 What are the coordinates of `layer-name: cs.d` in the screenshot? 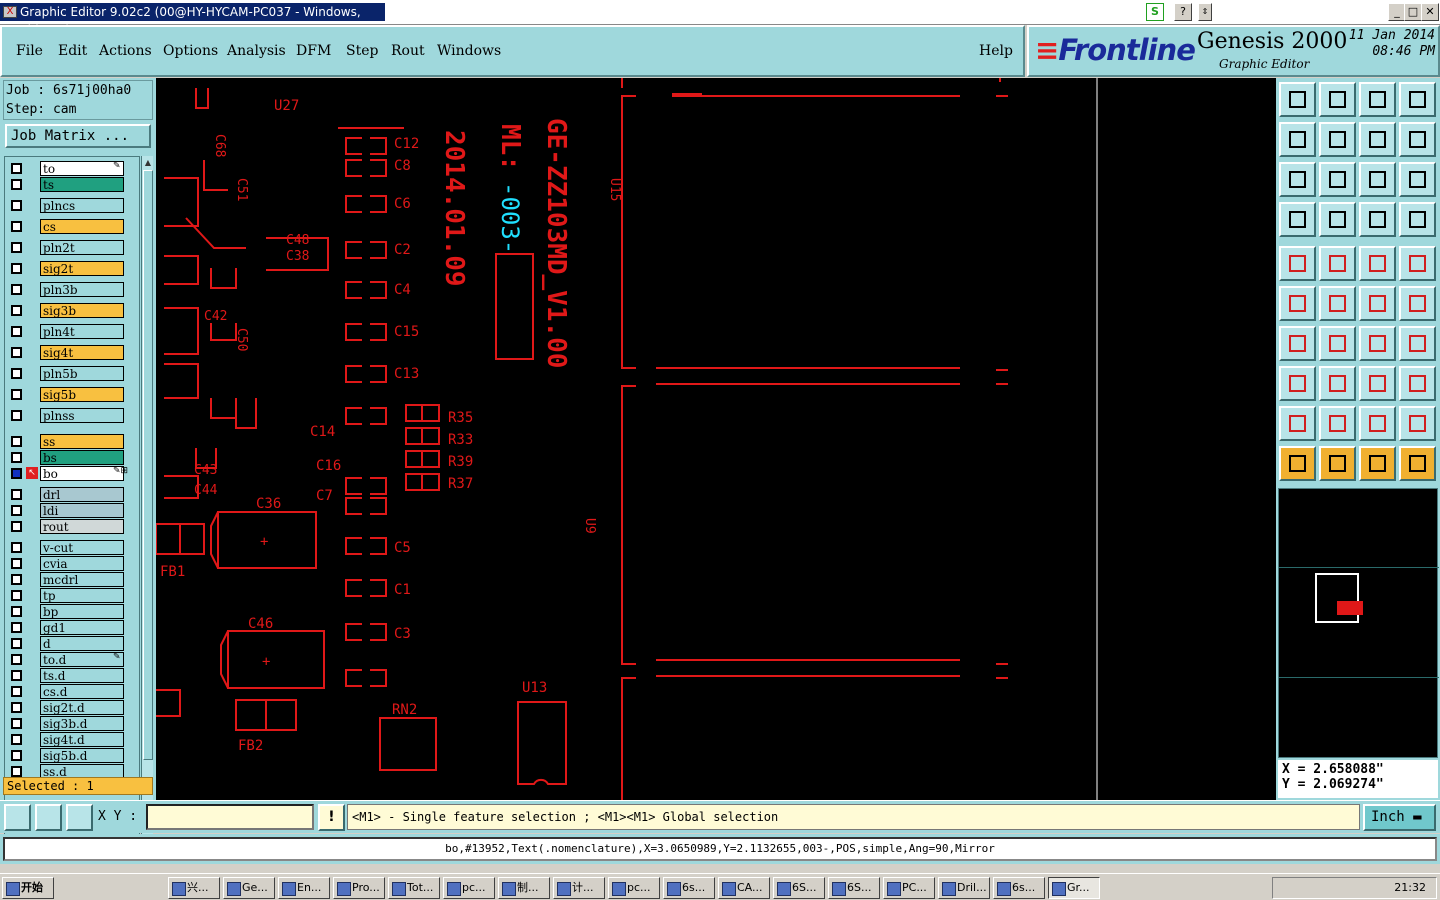 It's located at (82, 691).